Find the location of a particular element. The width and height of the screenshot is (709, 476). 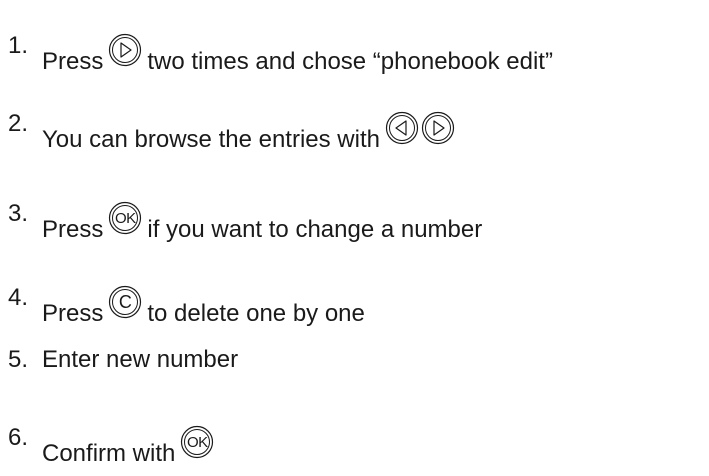

step-number: 2. is located at coordinates (18, 123).